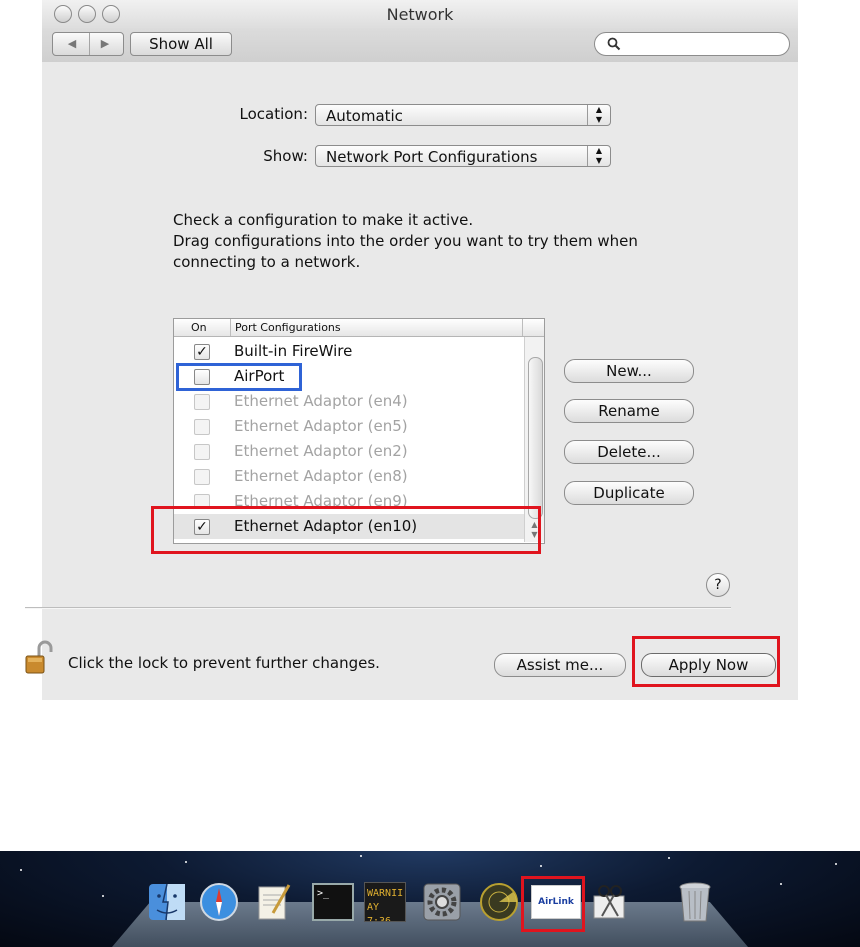  Describe the element at coordinates (499, 902) in the screenshot. I see `network-utility-icon` at that location.